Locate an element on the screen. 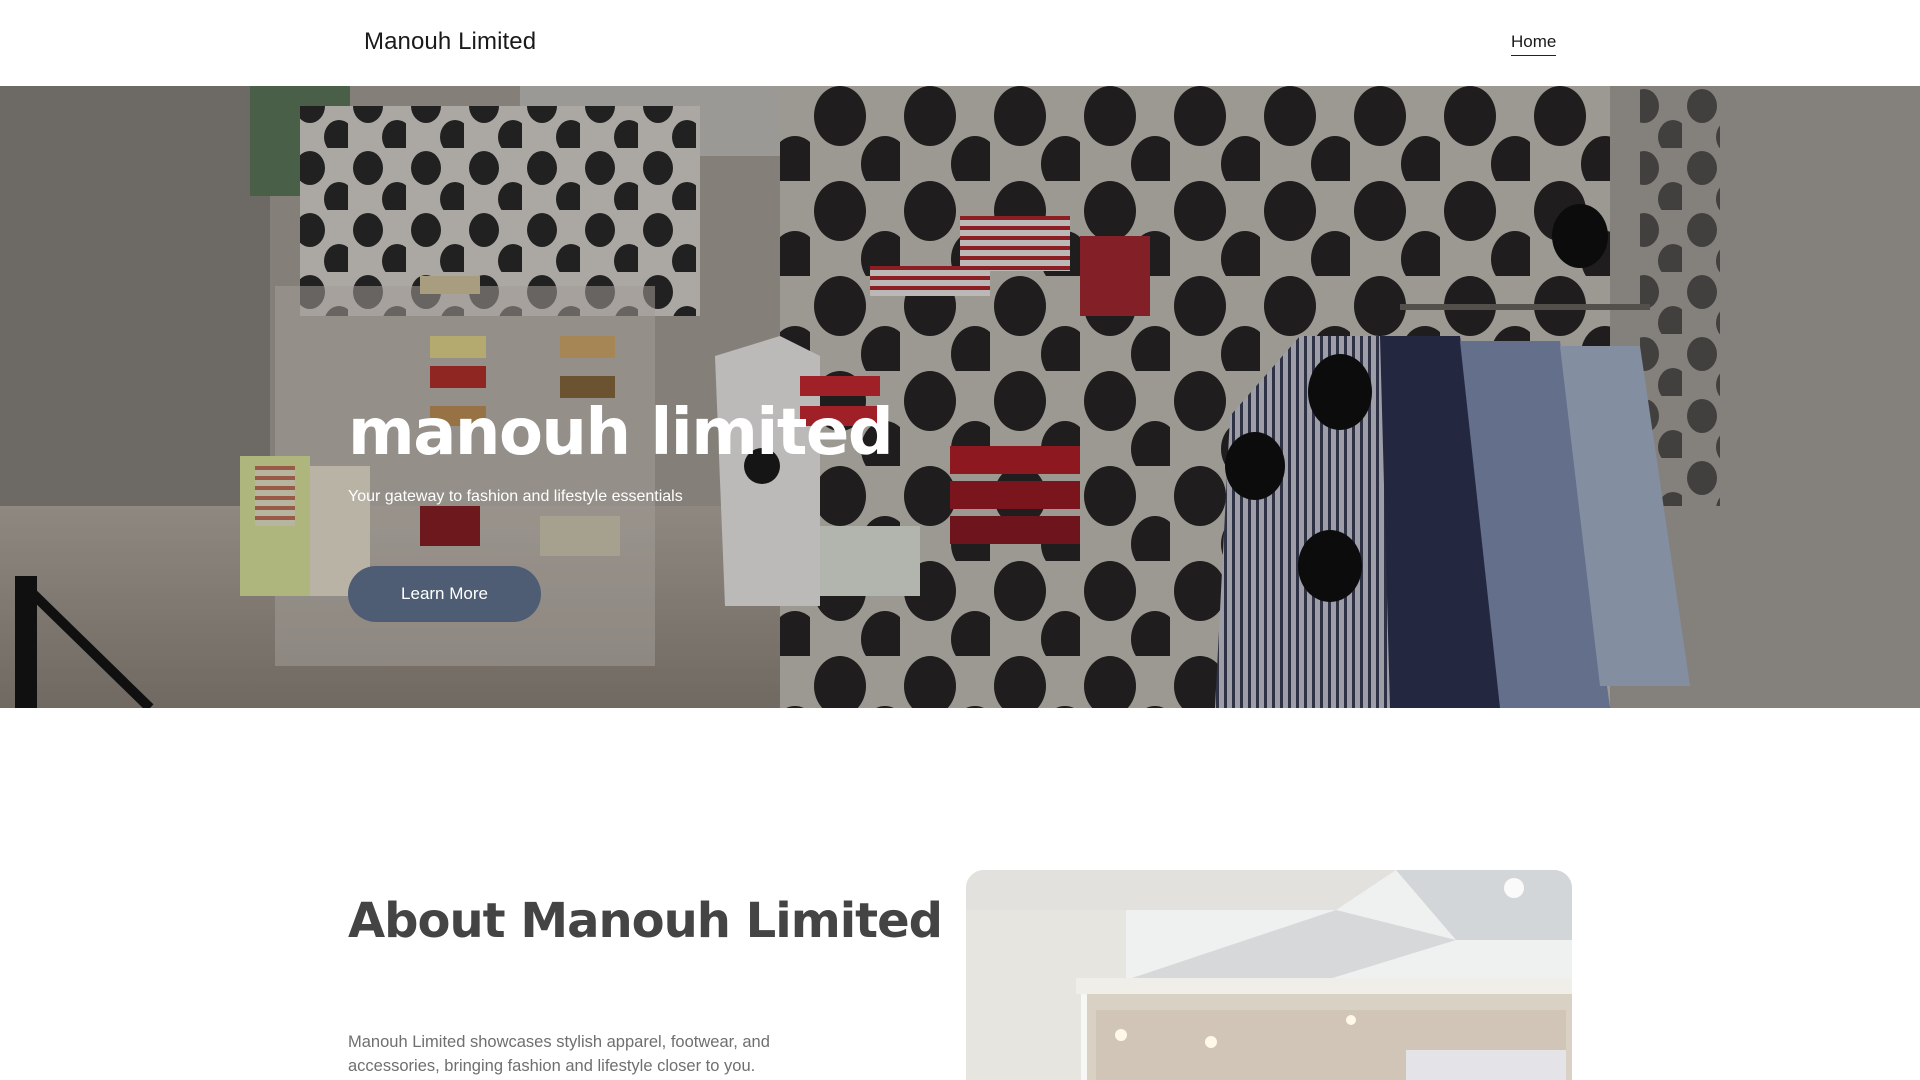  store-interior-illustration is located at coordinates (1269, 975).